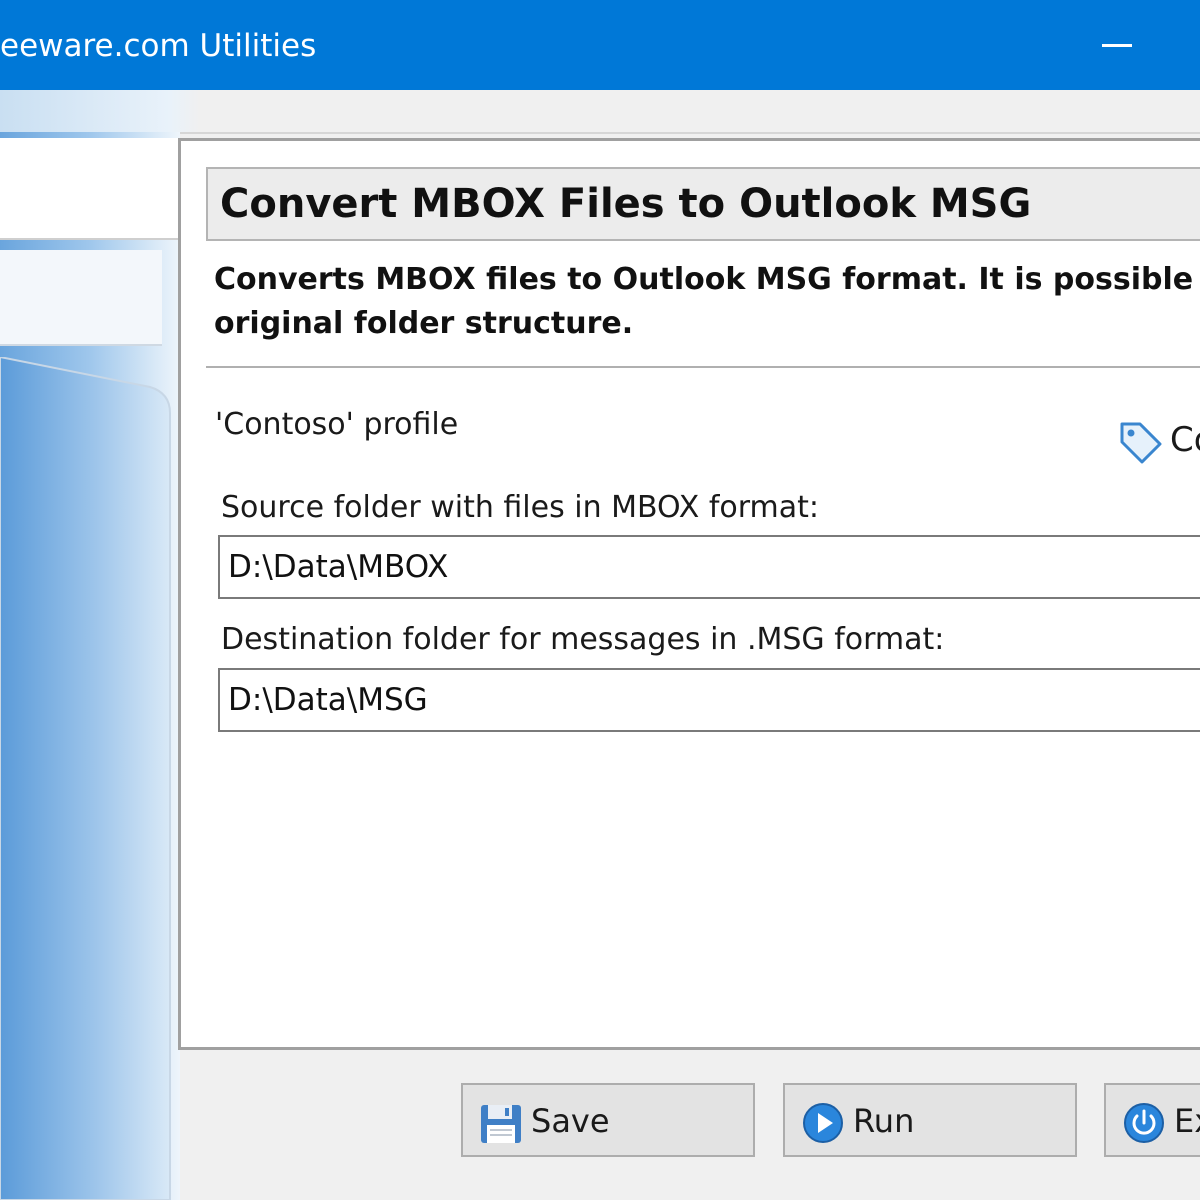 The image size is (1200, 1200). I want to click on task-header: Convert MBOX Files to Outlook MSG, so click(703, 204).